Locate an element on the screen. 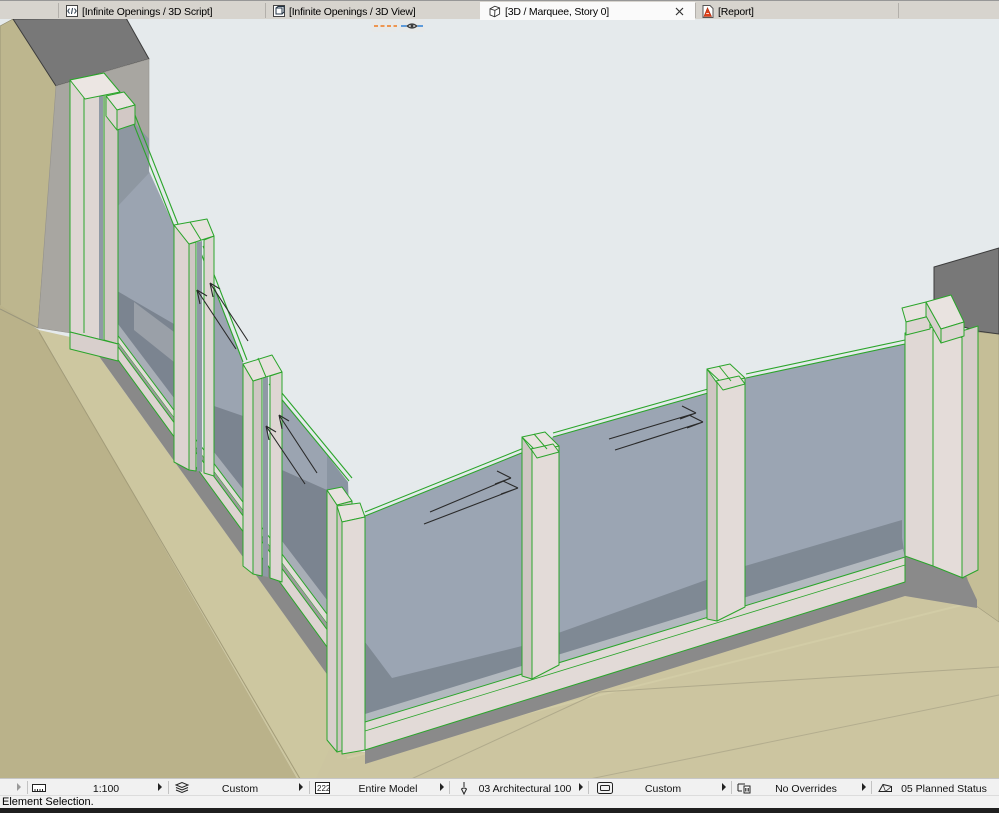 The height and width of the screenshot is (813, 999). svg-text: 222 is located at coordinates (323, 788).